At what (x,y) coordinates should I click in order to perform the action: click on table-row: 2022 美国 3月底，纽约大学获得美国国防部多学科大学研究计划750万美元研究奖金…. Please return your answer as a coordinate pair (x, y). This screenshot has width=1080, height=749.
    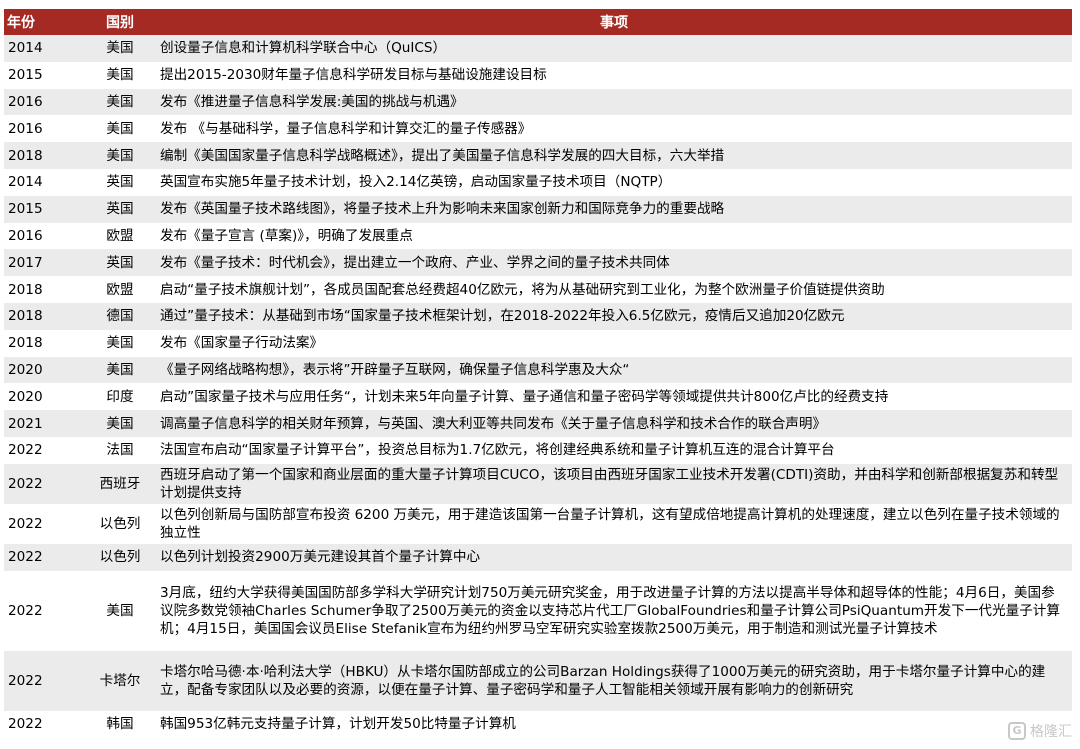
    Looking at the image, I should click on (538, 610).